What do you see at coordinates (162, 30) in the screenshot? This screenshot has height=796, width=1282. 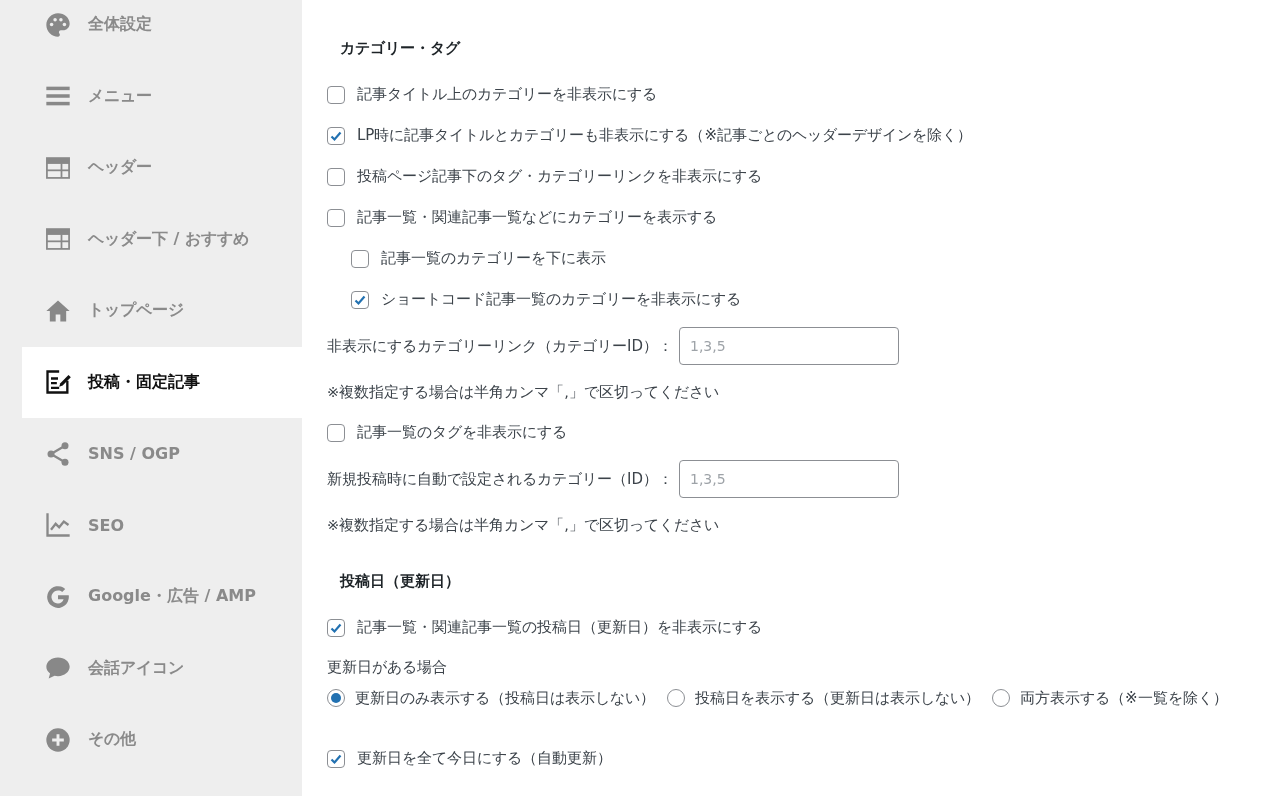 I see `sidebar-item: 全体設定` at bounding box center [162, 30].